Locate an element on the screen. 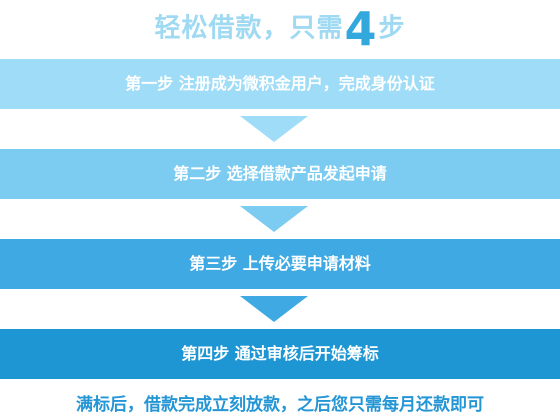  step-2-label: 第二步 选择借款产品发起申请 is located at coordinates (280, 173).